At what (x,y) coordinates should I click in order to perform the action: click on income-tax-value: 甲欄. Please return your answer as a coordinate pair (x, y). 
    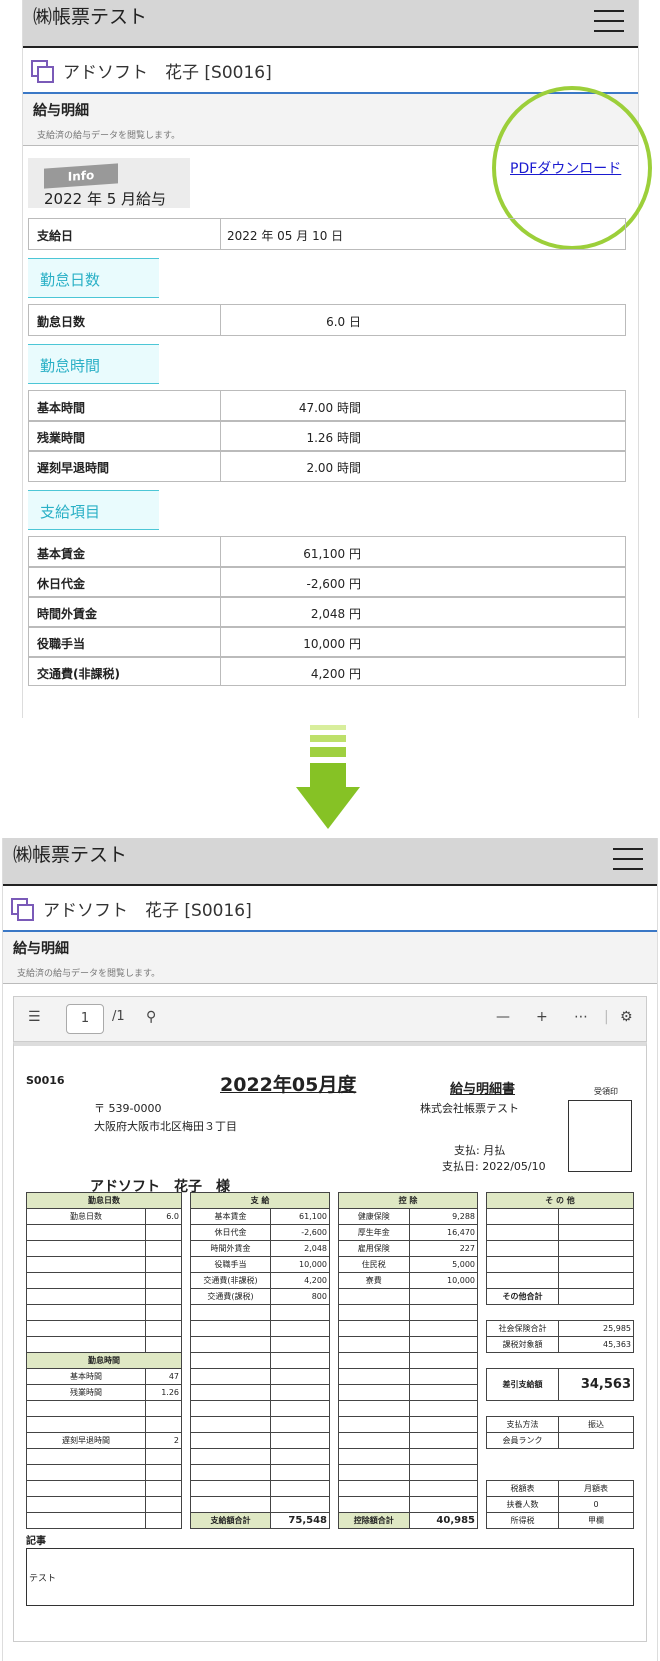
    Looking at the image, I should click on (596, 1520).